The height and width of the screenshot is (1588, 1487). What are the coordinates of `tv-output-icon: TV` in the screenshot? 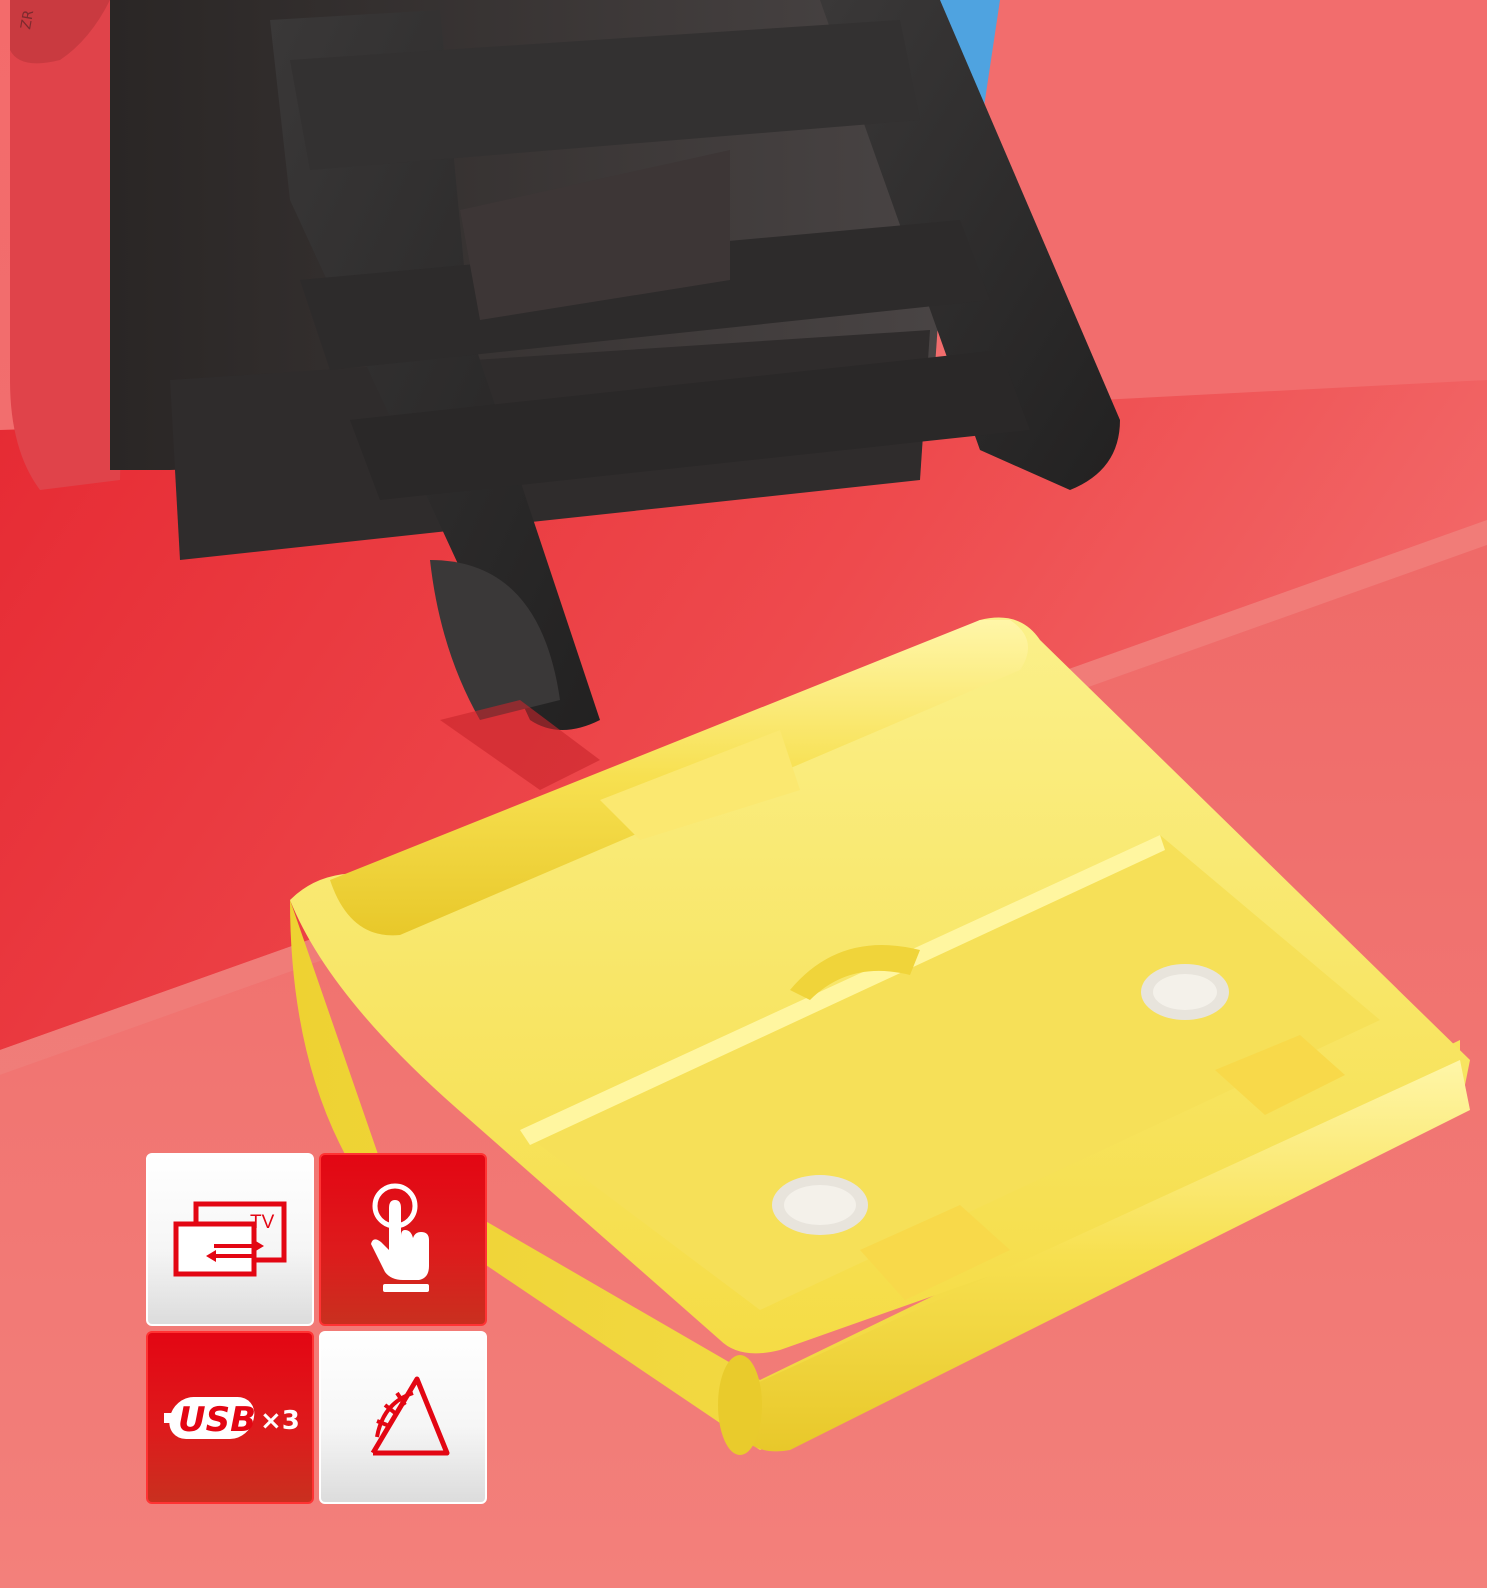 It's located at (230, 1238).